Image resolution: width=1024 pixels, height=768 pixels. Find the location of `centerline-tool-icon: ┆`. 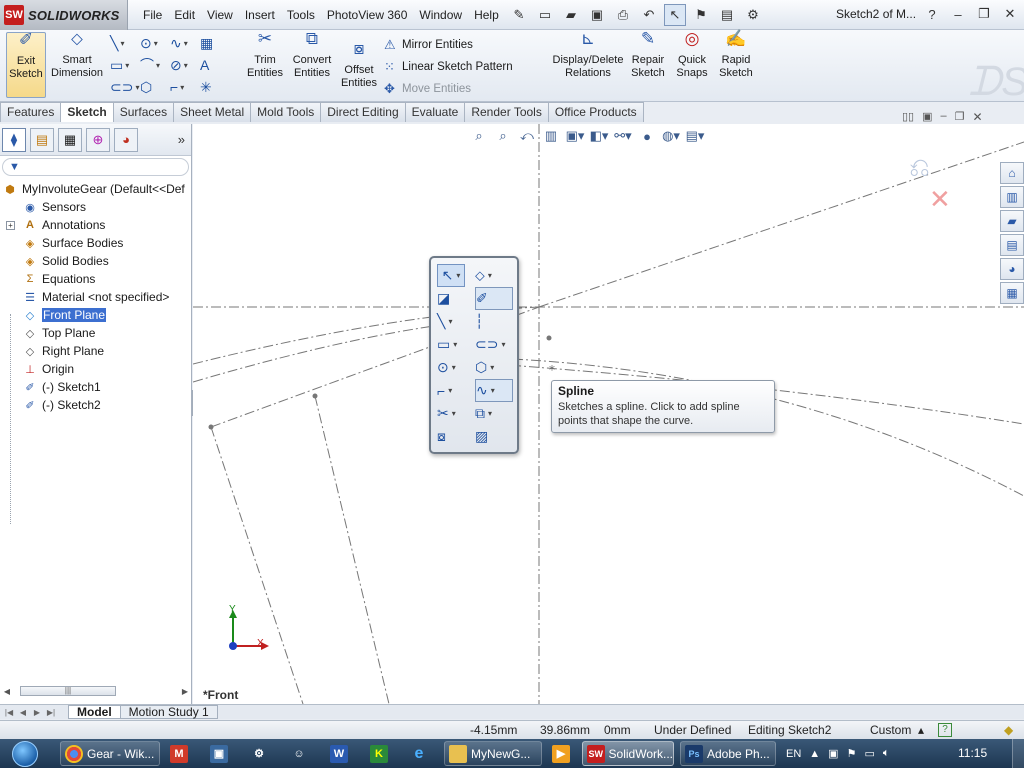

centerline-tool-icon: ┆ is located at coordinates (494, 321).